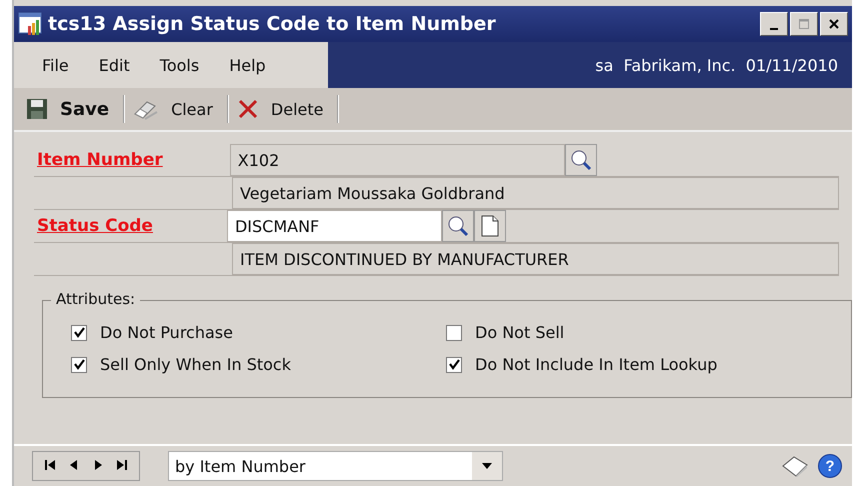 Image resolution: width=863 pixels, height=486 pixels. I want to click on close-button, so click(834, 24).